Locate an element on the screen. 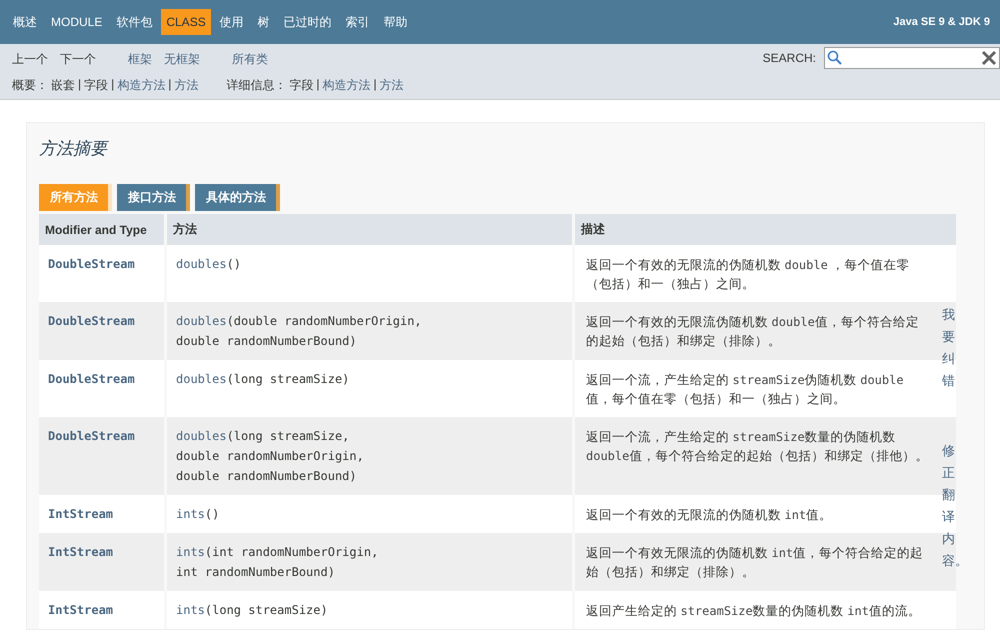 This screenshot has height=639, width=1000. description-text: 返回一个有效的无限流伪随机数 double值，每个符合给定的起始（包括）和绑定（排除）。 is located at coordinates (753, 332).